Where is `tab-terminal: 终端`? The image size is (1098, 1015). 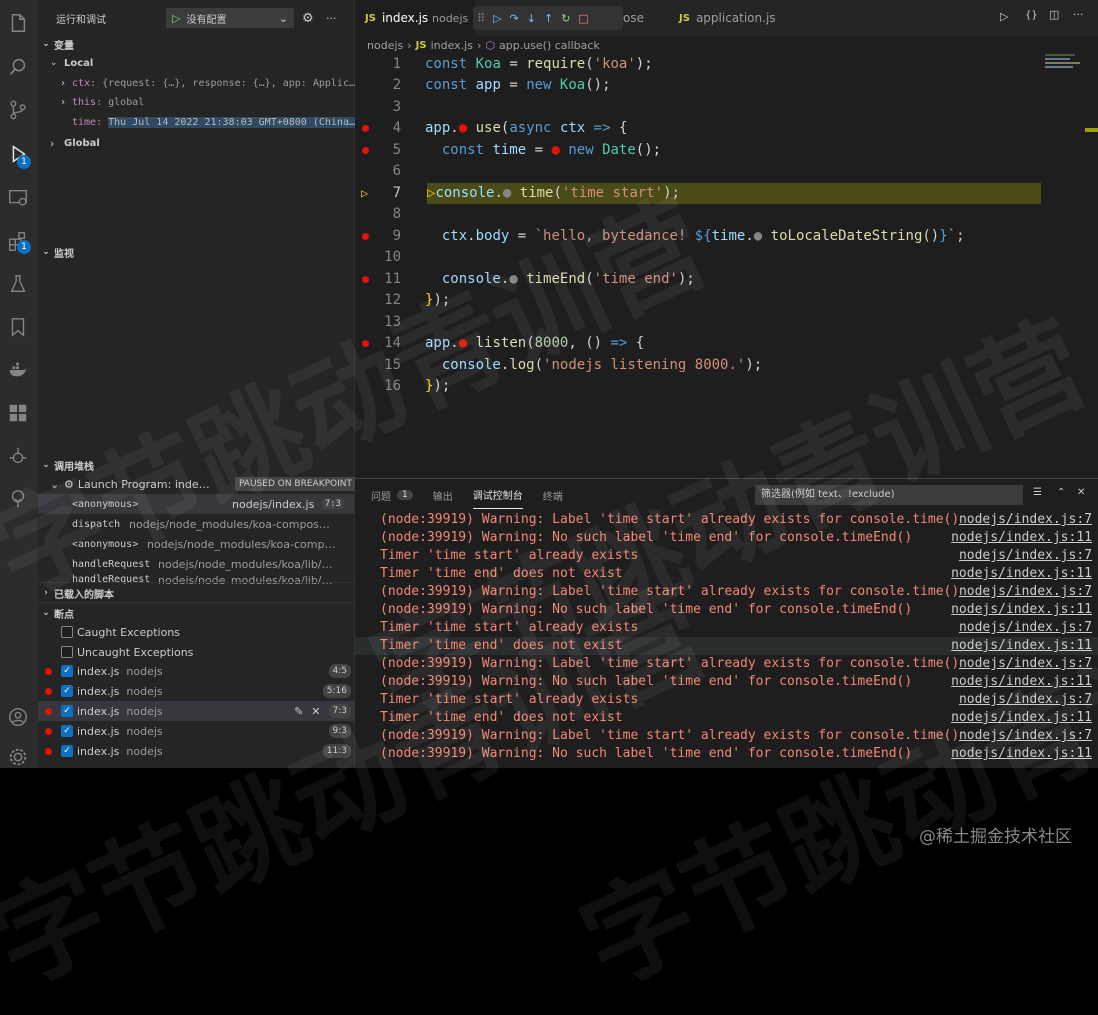 tab-terminal: 终端 is located at coordinates (553, 495).